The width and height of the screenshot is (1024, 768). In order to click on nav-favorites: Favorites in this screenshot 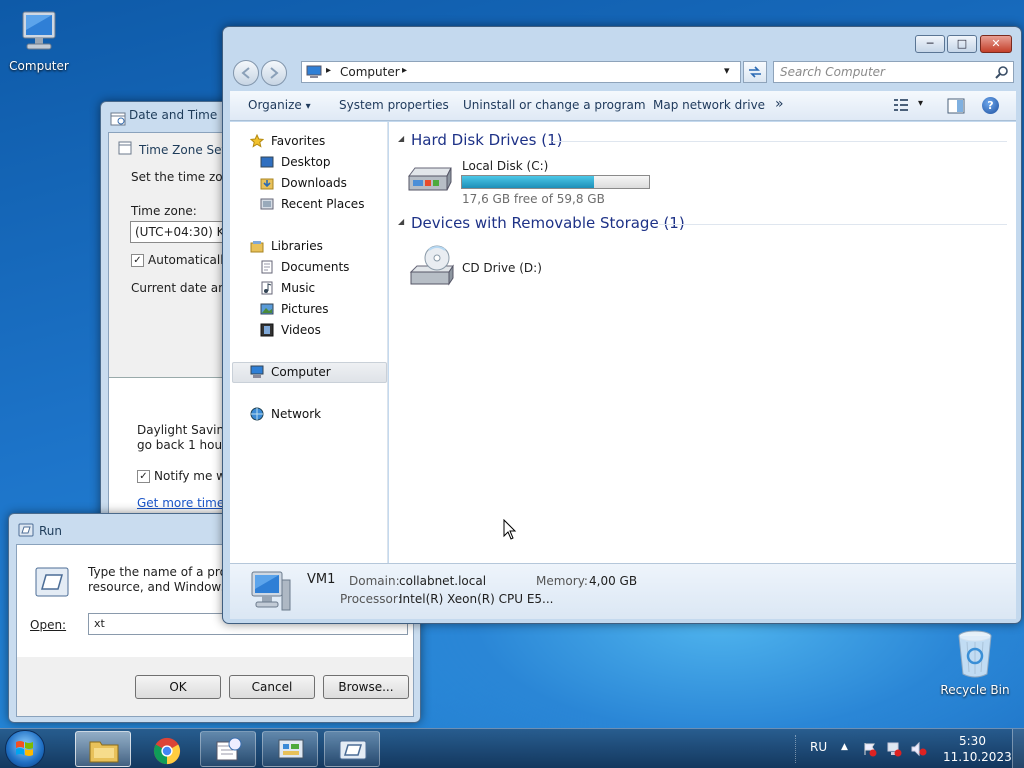, I will do `click(287, 141)`.